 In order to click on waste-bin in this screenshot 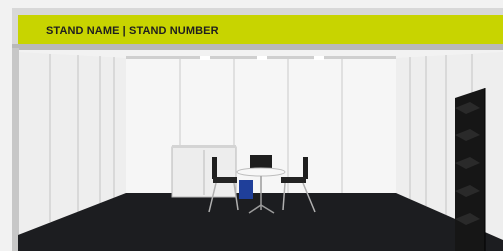, I will do `click(246, 189)`.